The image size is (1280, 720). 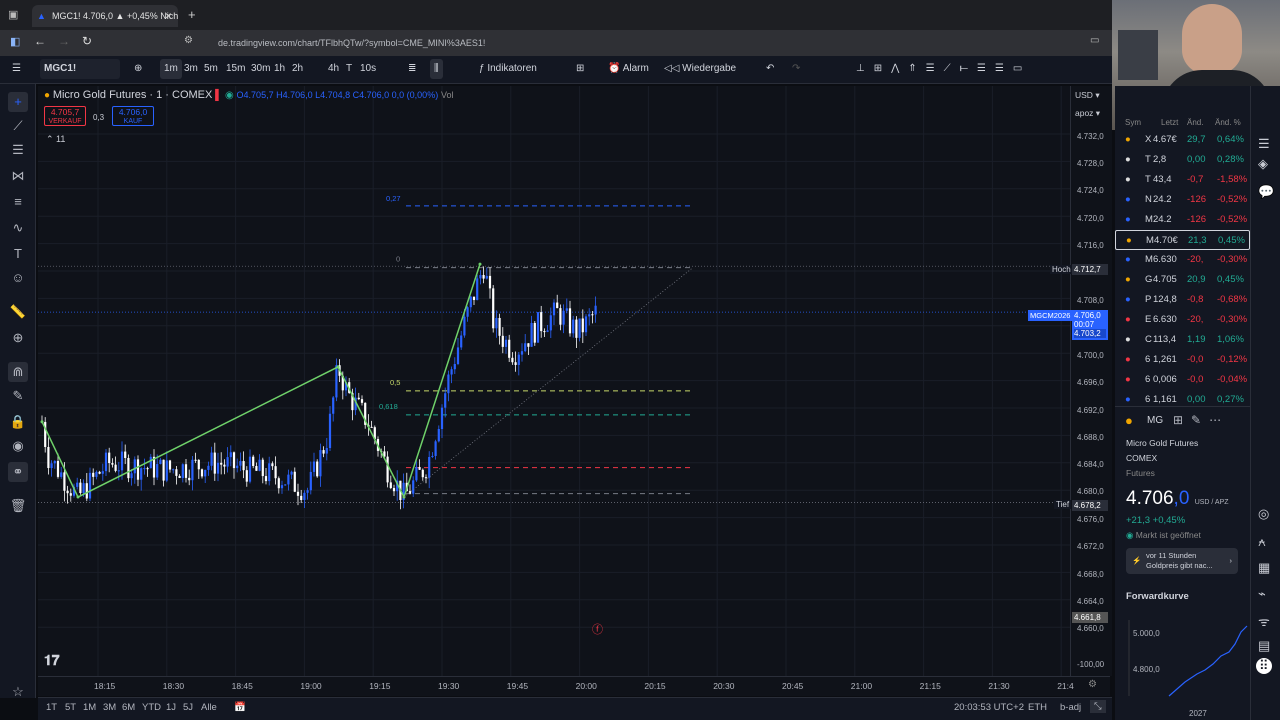 I want to click on watchlist-row: ● 6 1,261 -0,0 -0,12%, so click(x=1182, y=360).